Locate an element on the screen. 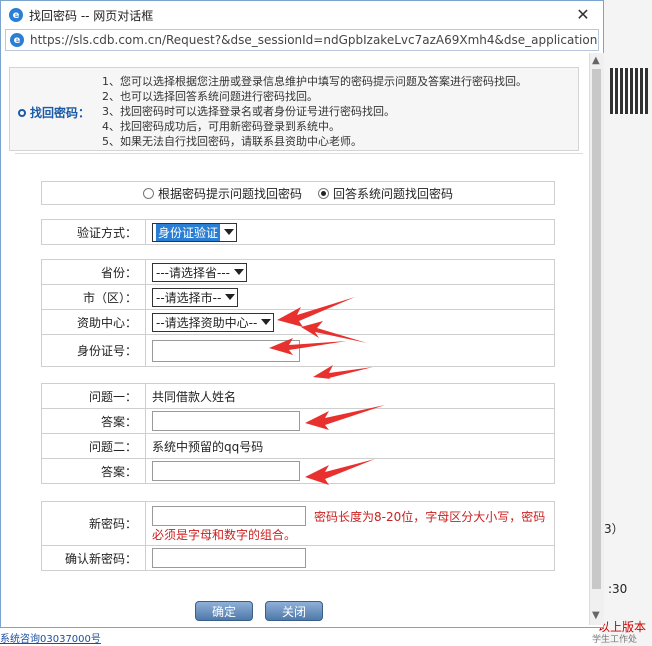  verify-table: 验证方式： 身份证验证 is located at coordinates (298, 232).